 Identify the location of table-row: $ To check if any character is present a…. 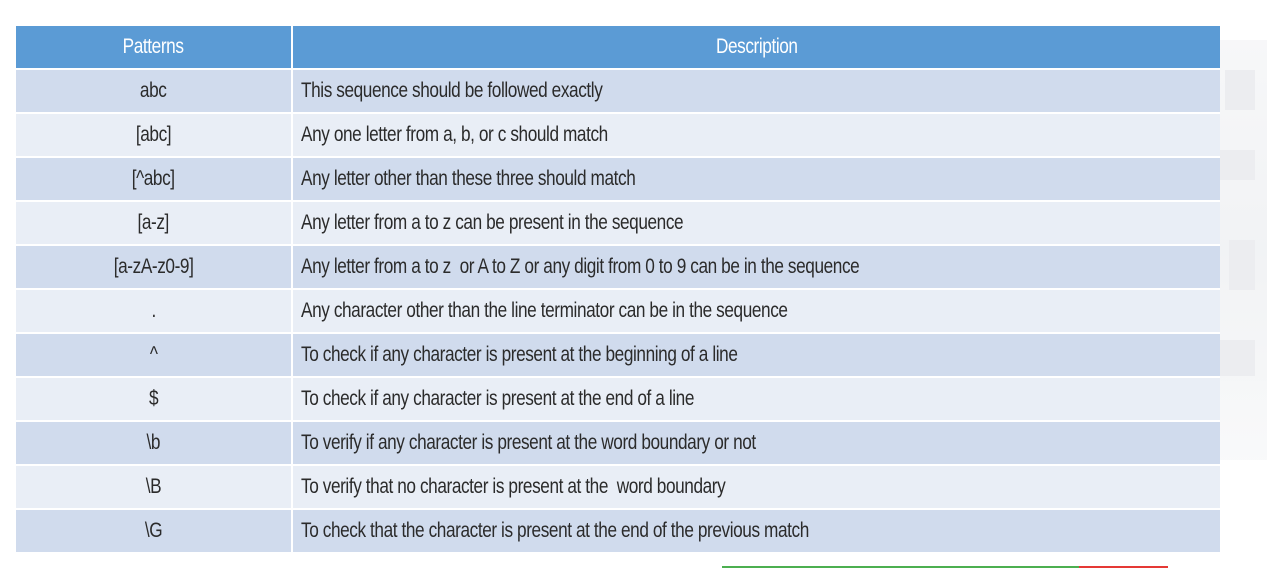
(618, 399).